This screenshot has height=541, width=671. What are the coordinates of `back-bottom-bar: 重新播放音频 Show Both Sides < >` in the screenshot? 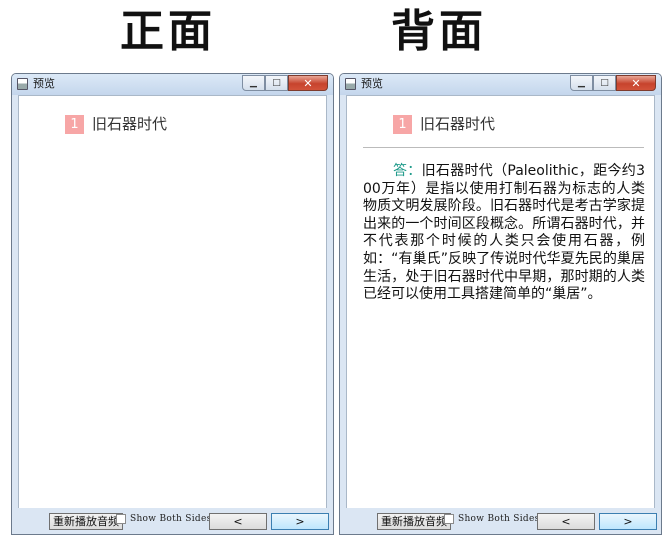 It's located at (500, 521).